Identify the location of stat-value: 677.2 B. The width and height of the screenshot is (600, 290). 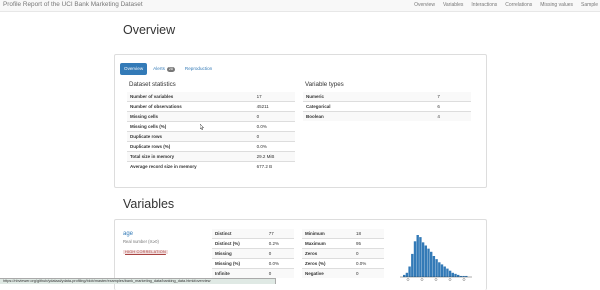
(274, 166).